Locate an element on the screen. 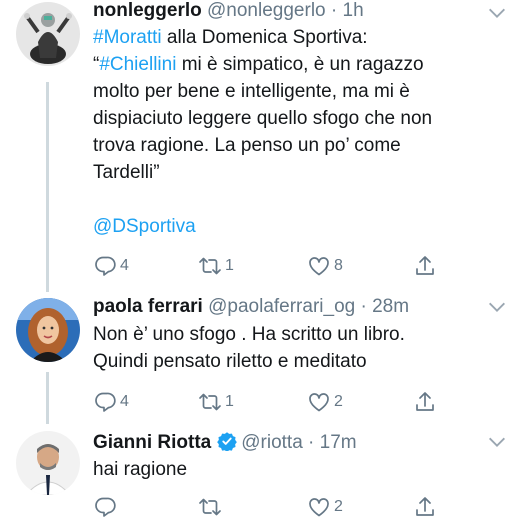  author-name: paola ferrari is located at coordinates (148, 306).